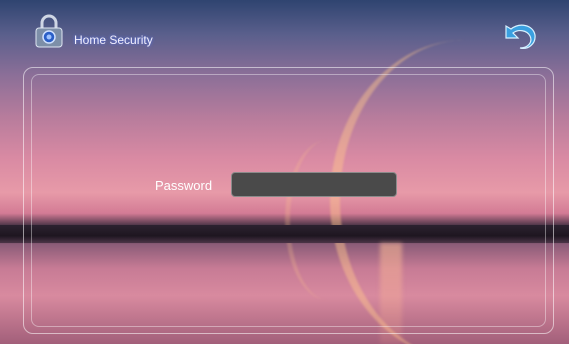  I want to click on back-button, so click(519, 37).